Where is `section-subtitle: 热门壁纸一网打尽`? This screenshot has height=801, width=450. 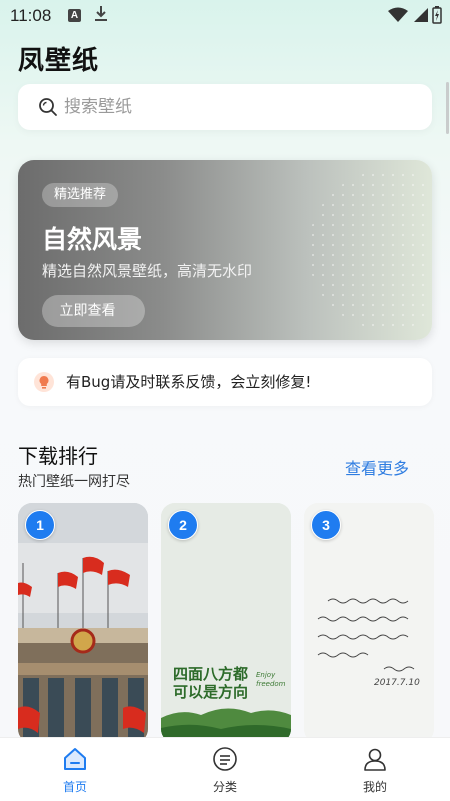 section-subtitle: 热门壁纸一网打尽 is located at coordinates (74, 482).